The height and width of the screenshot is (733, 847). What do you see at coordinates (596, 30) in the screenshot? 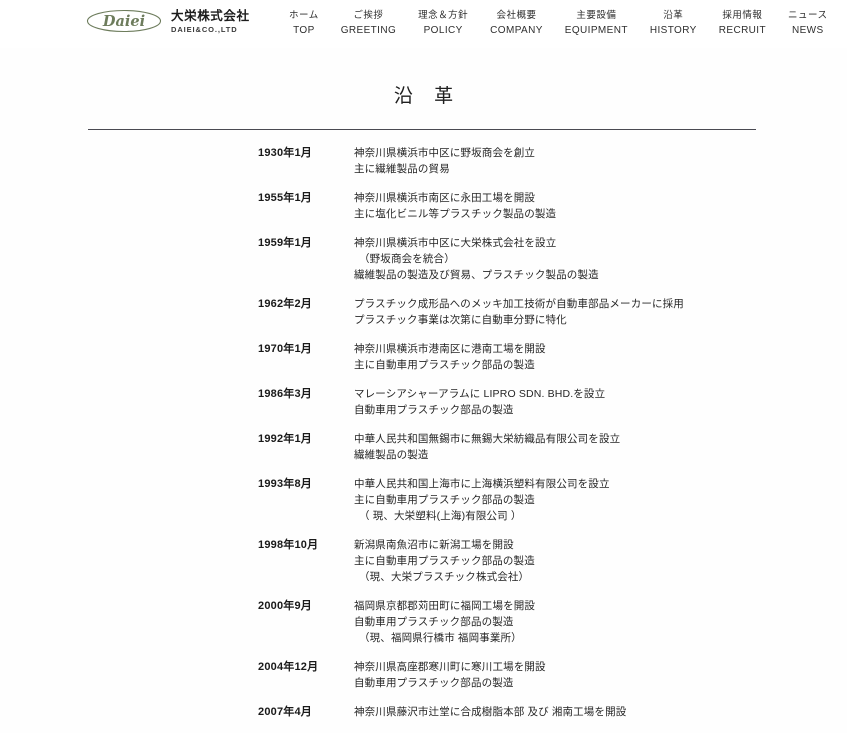
I see `nav-item-equipment-en: EQUIPMENT` at bounding box center [596, 30].